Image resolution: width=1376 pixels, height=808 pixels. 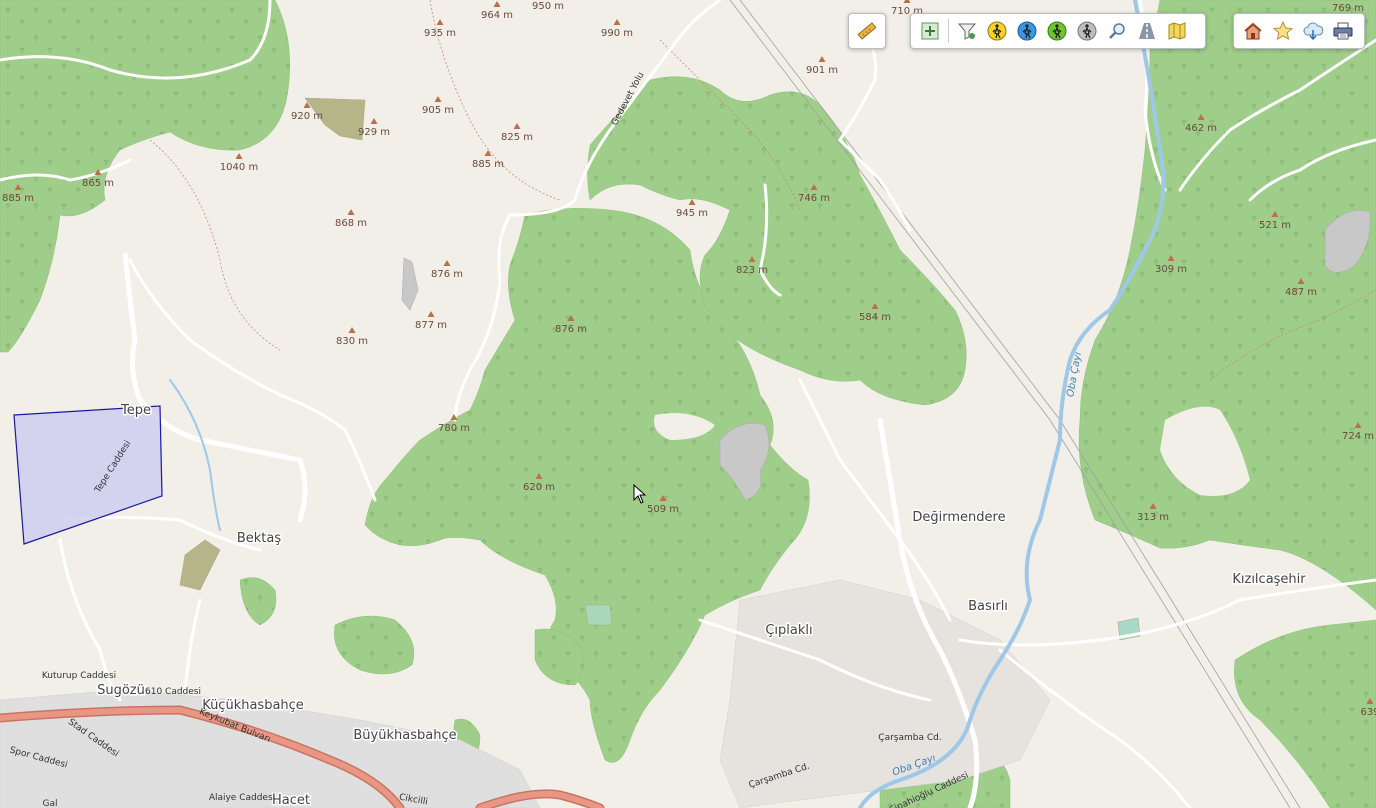 I want to click on road-label: Gal, so click(x=50, y=803).